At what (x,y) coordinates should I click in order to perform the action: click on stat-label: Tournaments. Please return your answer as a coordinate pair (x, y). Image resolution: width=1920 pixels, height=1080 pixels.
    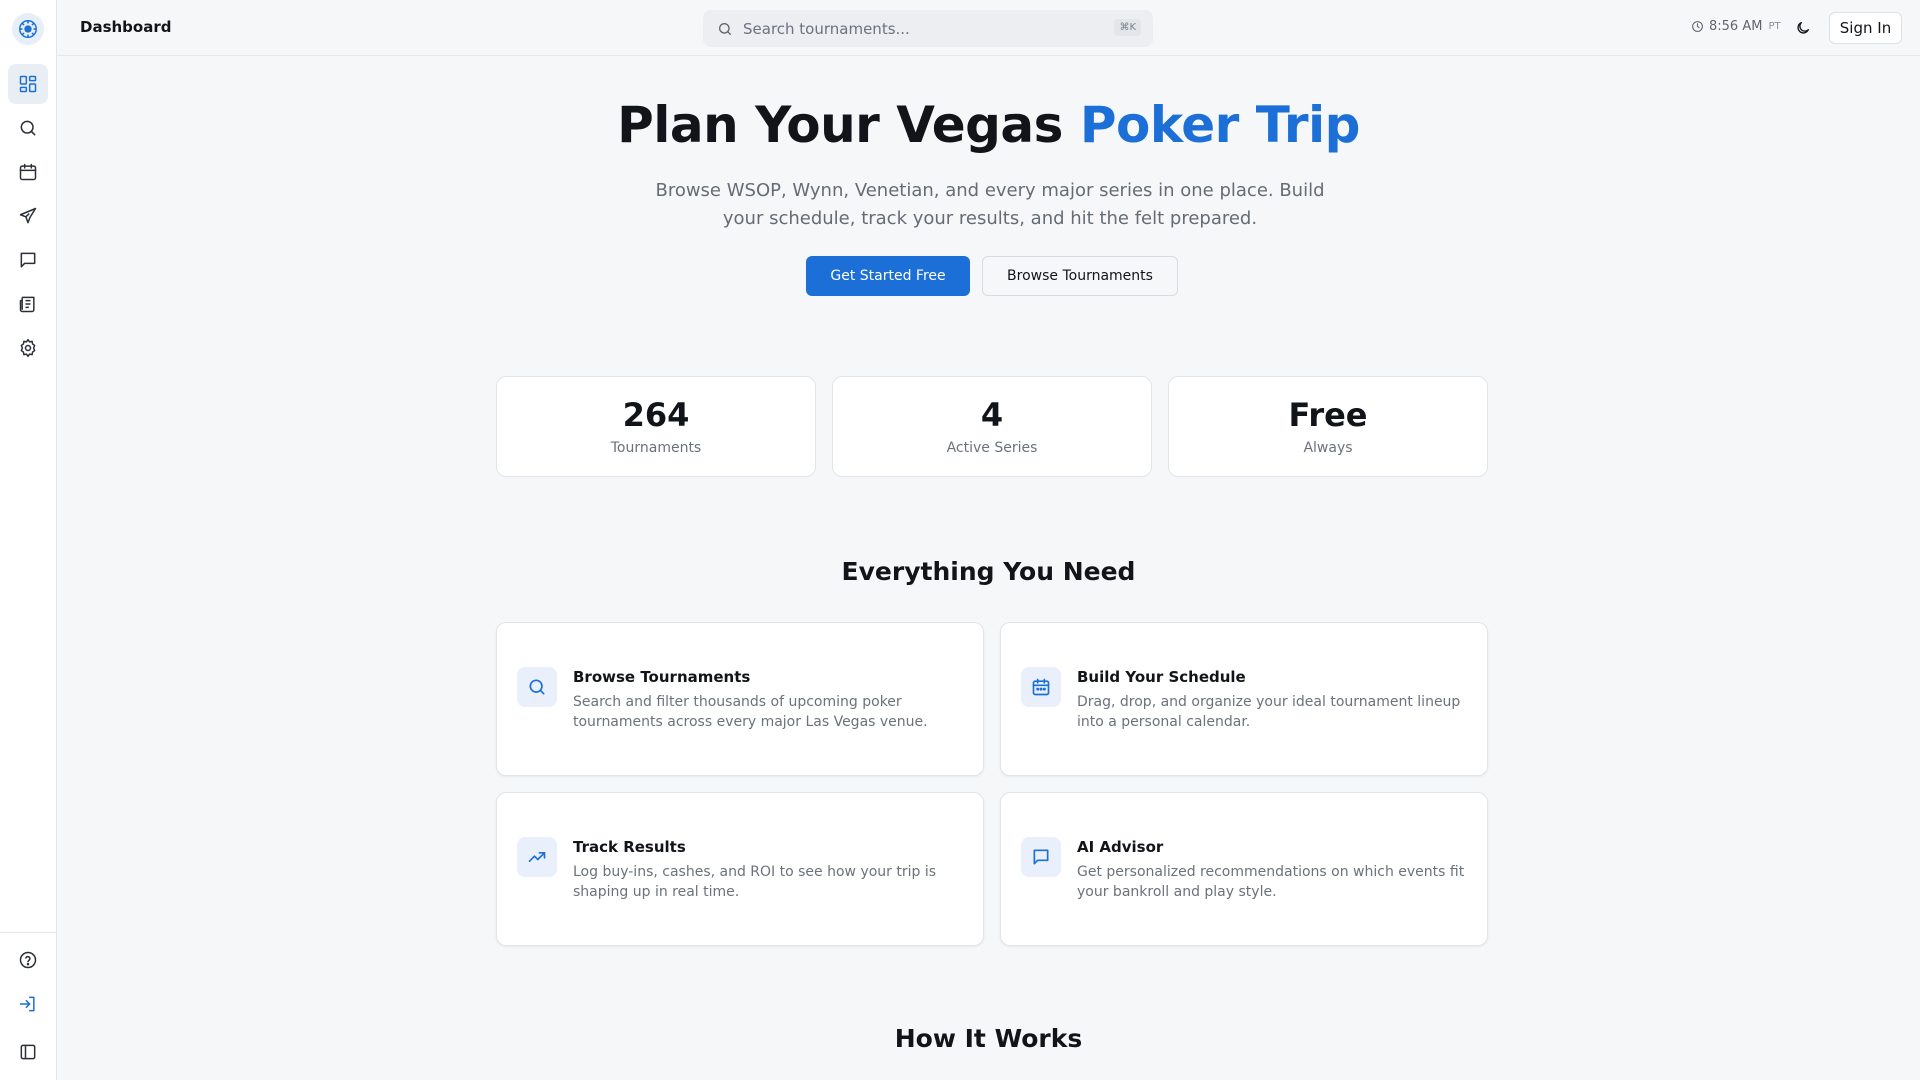
    Looking at the image, I should click on (656, 448).